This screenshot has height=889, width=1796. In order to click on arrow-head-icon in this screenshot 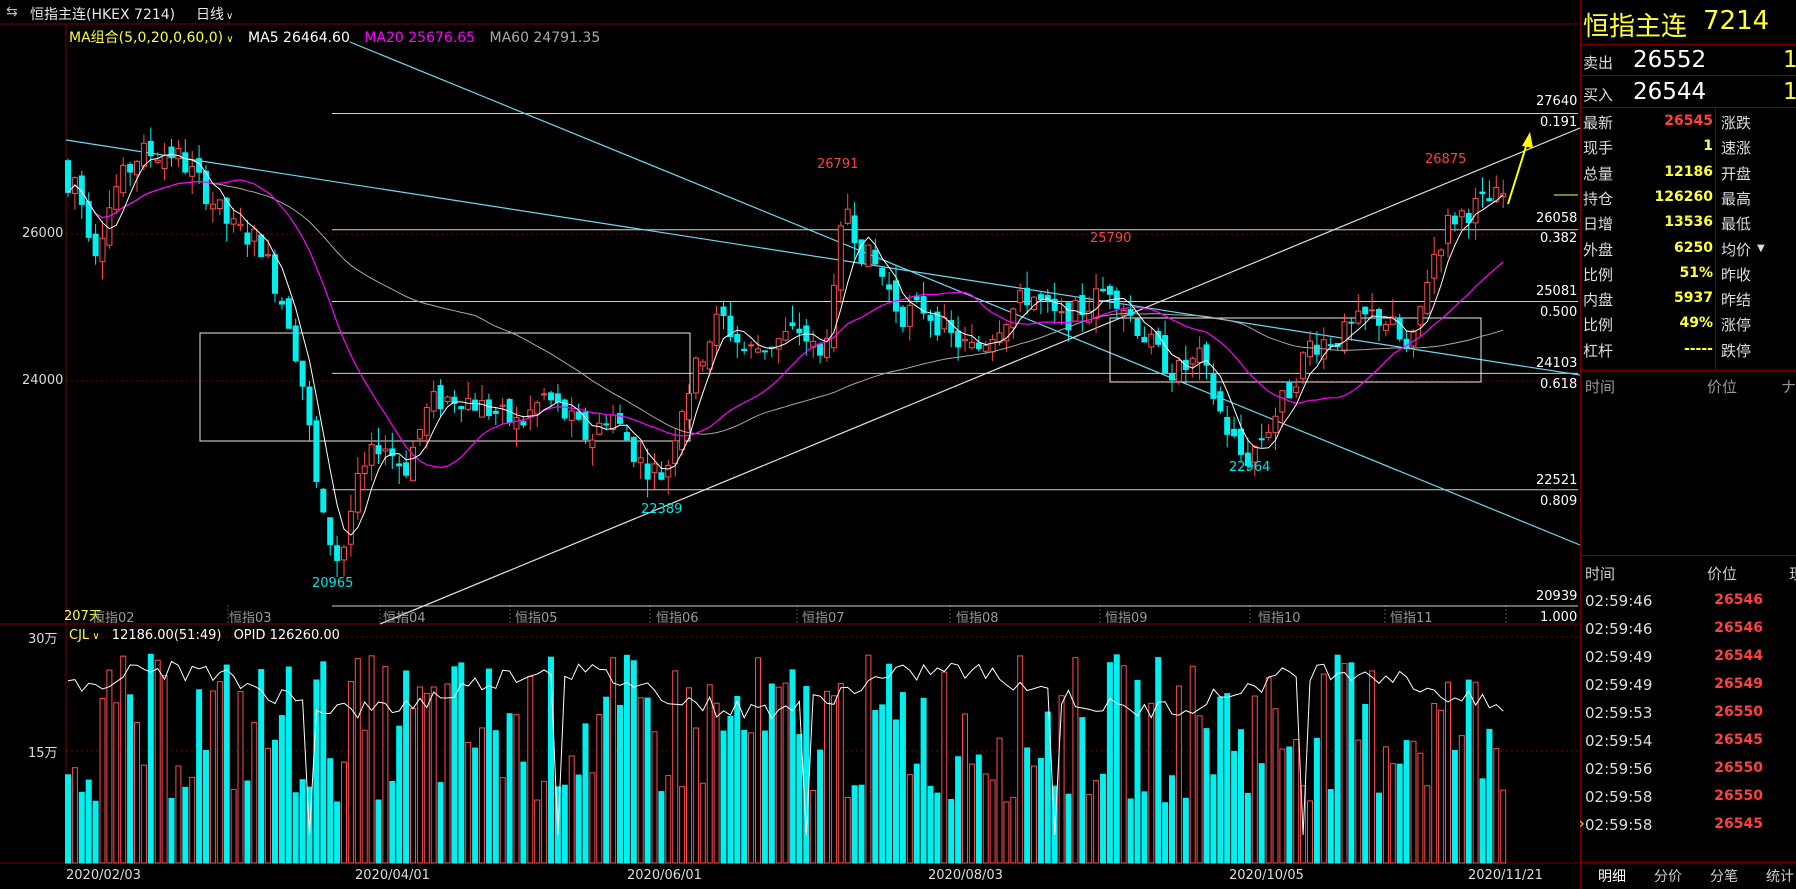, I will do `click(1527, 140)`.